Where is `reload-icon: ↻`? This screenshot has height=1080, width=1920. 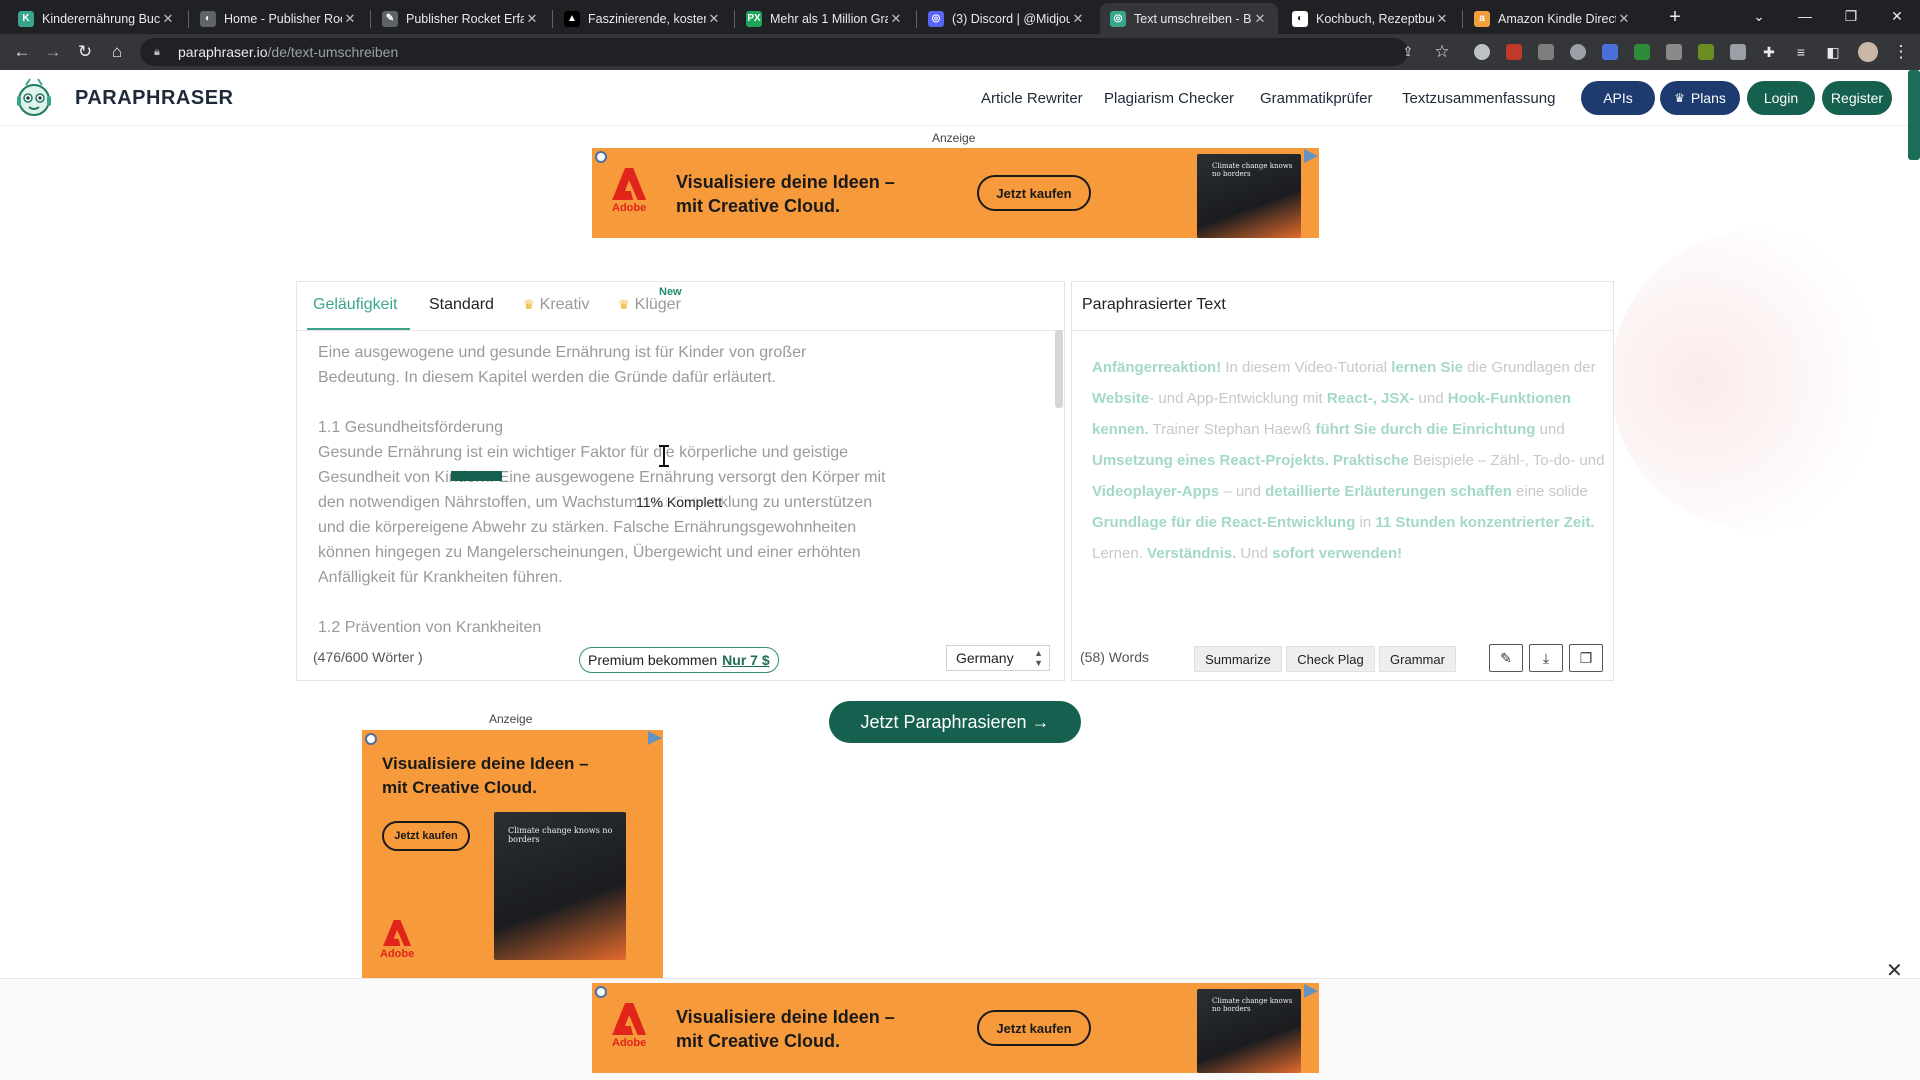
reload-icon: ↻ is located at coordinates (85, 52).